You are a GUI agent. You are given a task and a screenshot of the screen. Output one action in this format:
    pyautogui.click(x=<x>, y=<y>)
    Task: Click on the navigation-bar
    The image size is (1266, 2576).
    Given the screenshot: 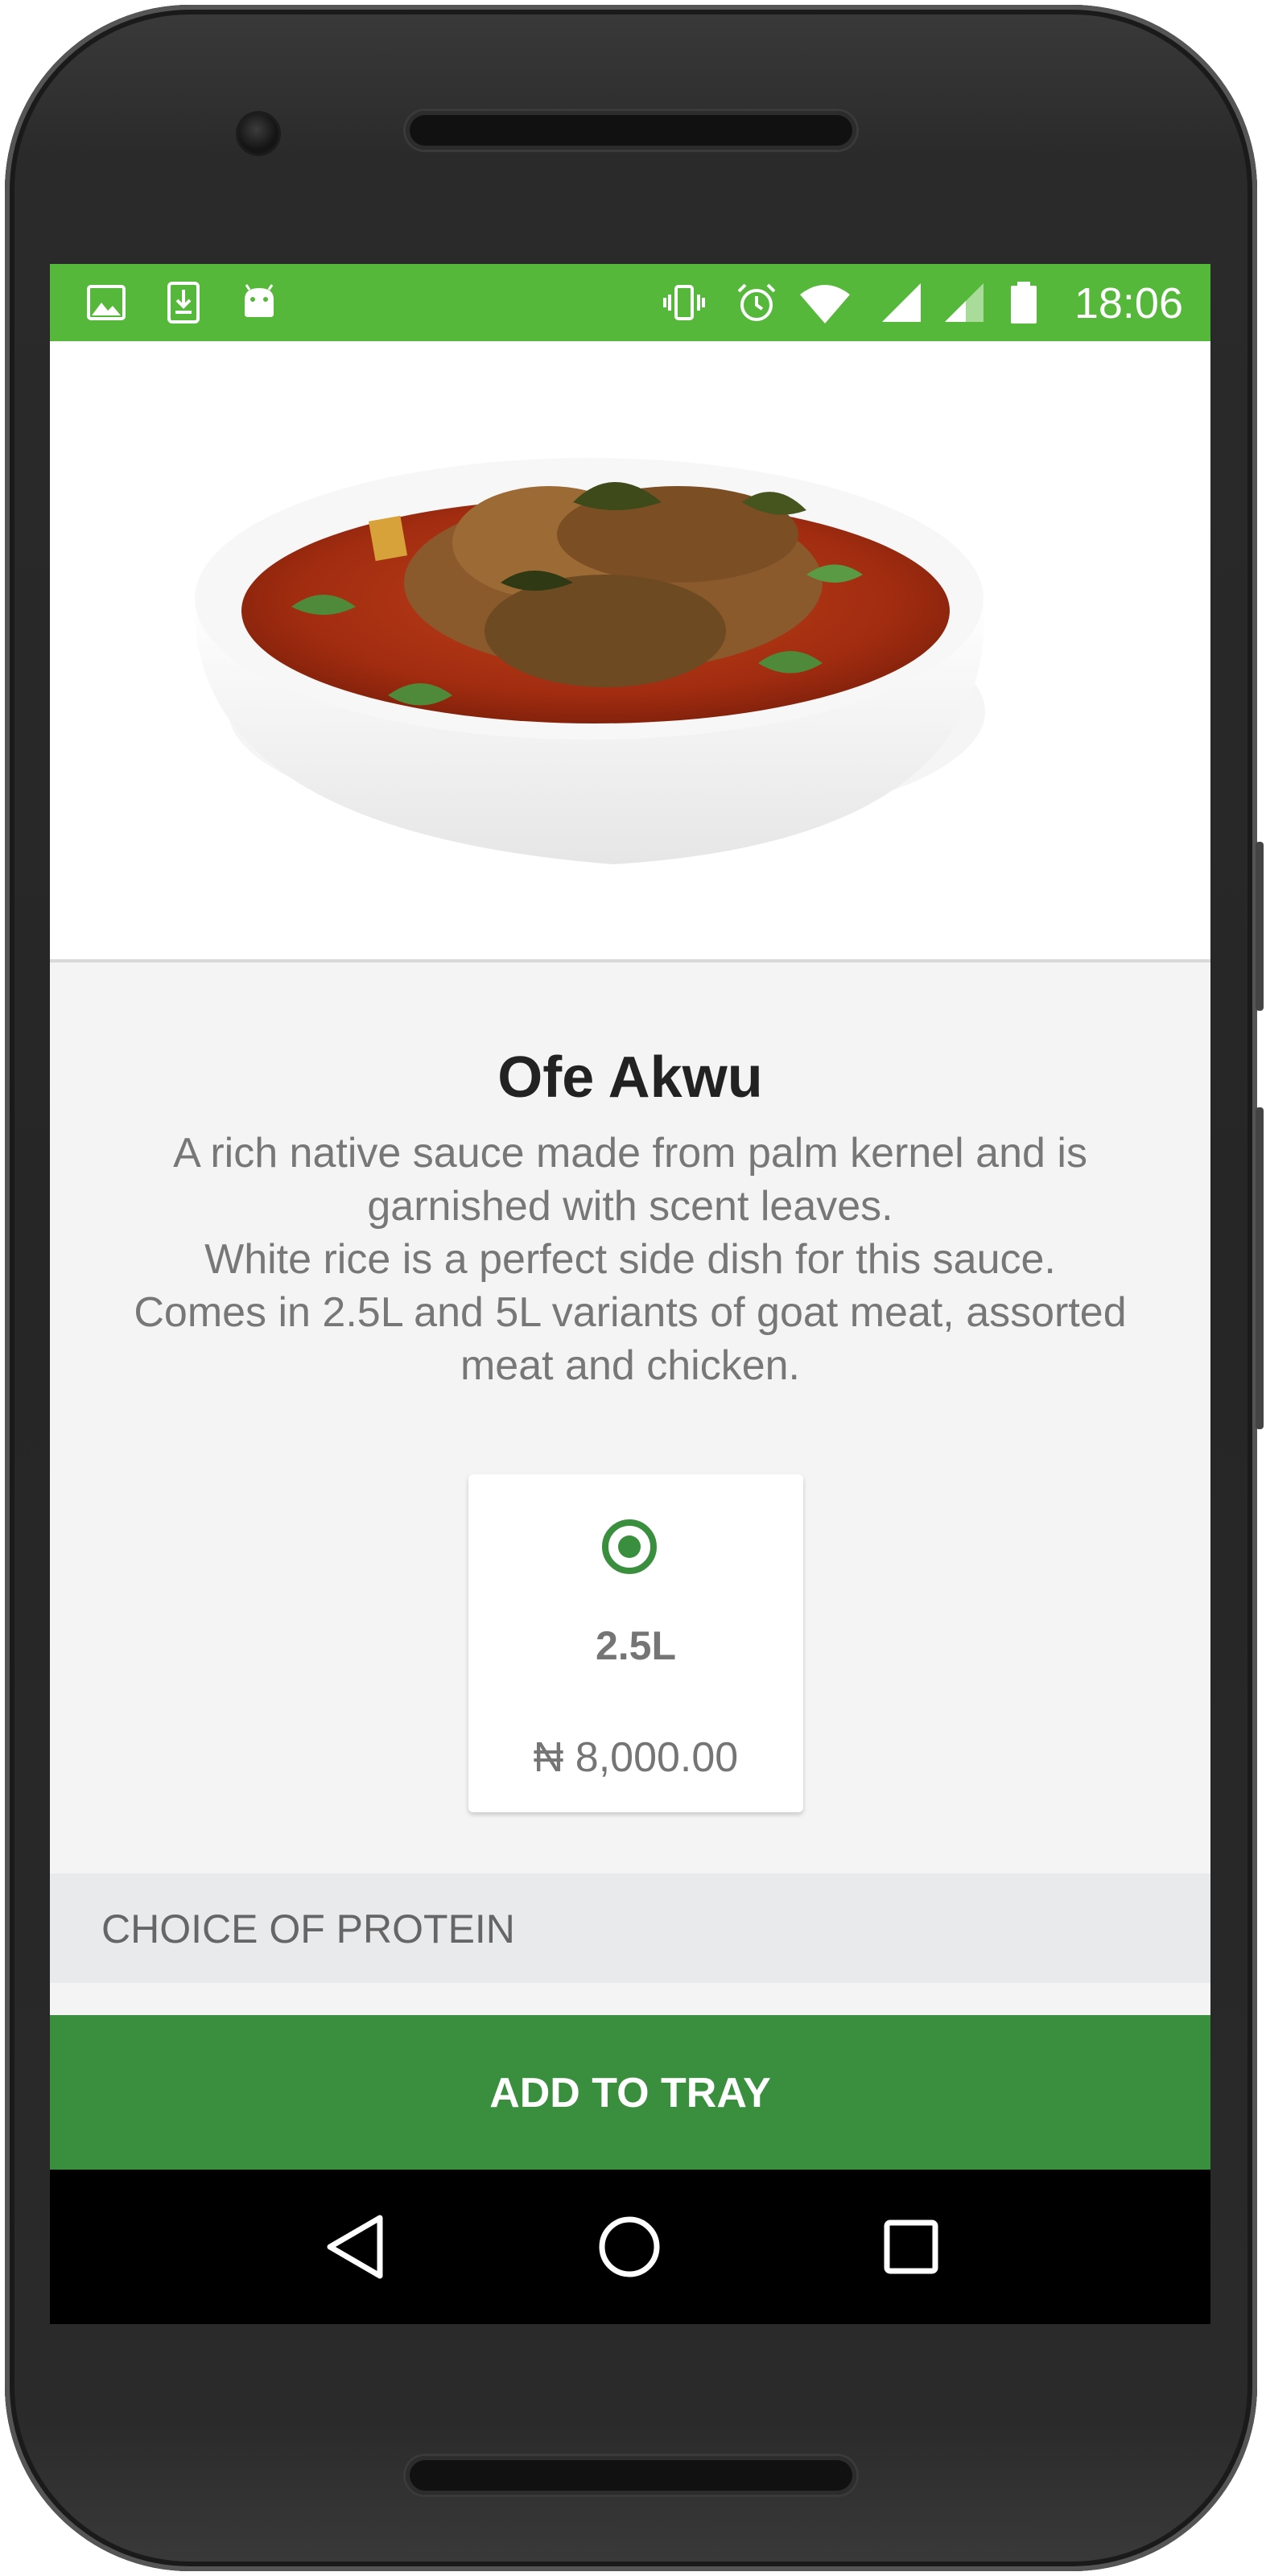 What is the action you would take?
    pyautogui.click(x=630, y=2247)
    